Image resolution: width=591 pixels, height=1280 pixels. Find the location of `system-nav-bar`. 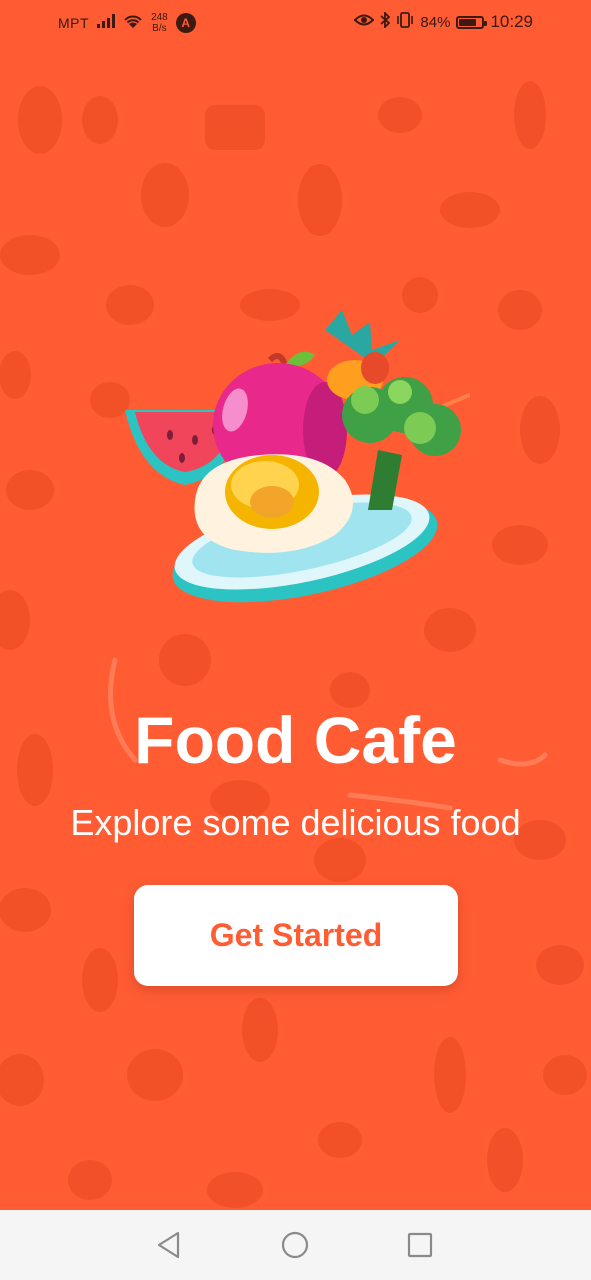

system-nav-bar is located at coordinates (295, 1245).